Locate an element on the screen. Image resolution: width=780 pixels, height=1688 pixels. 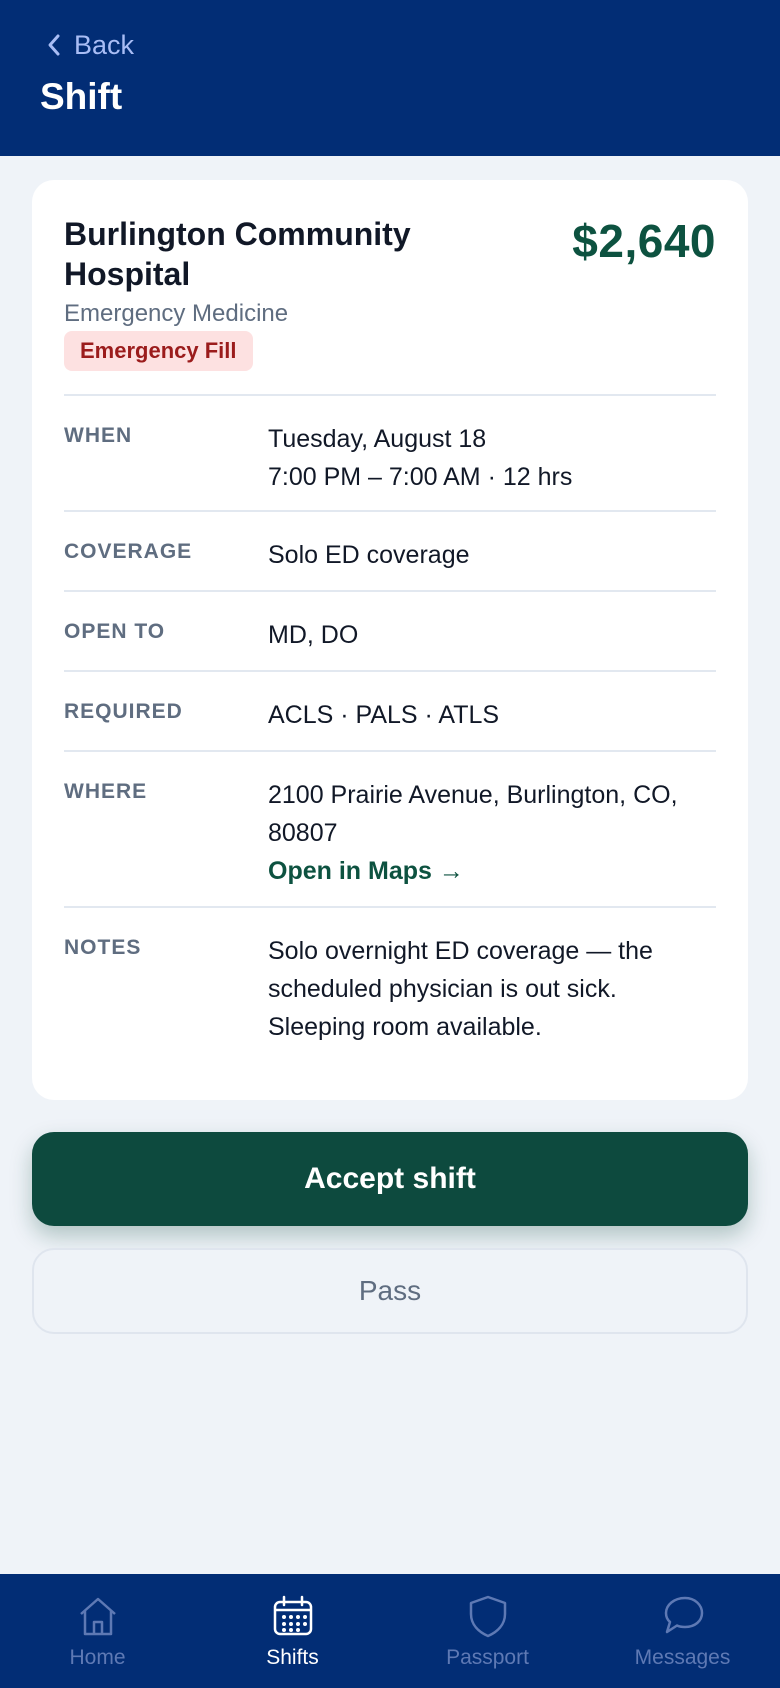
facility-name: Burlington Community Hospital is located at coordinates (237, 254).